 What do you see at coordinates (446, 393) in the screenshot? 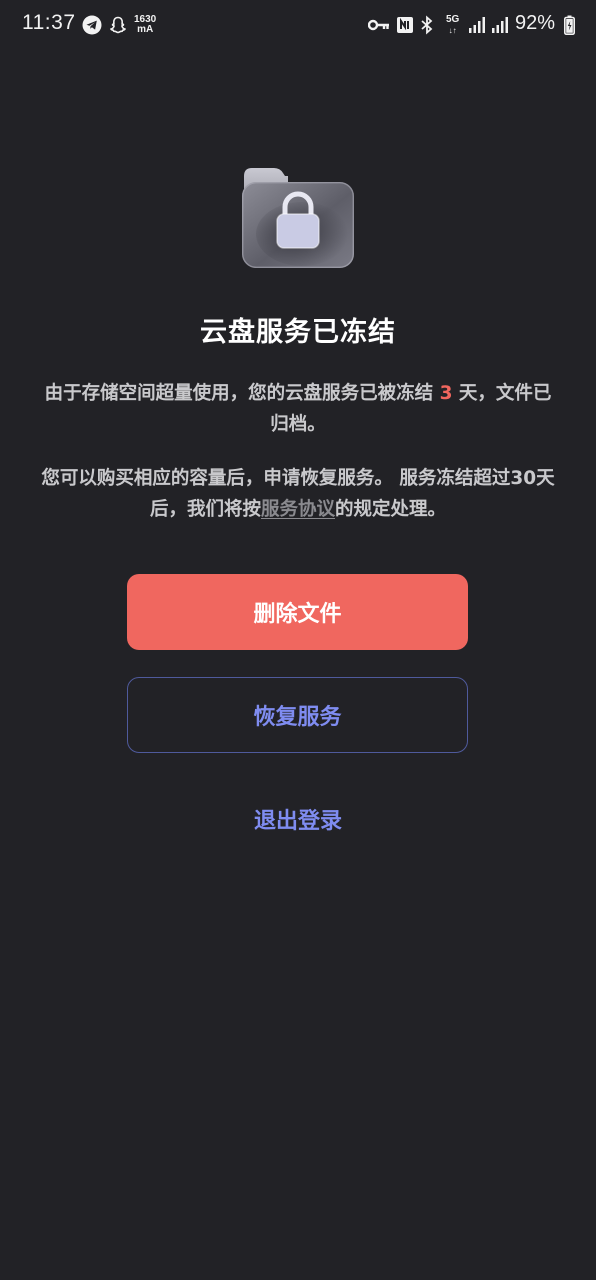
I see `frozen-days-count: 3` at bounding box center [446, 393].